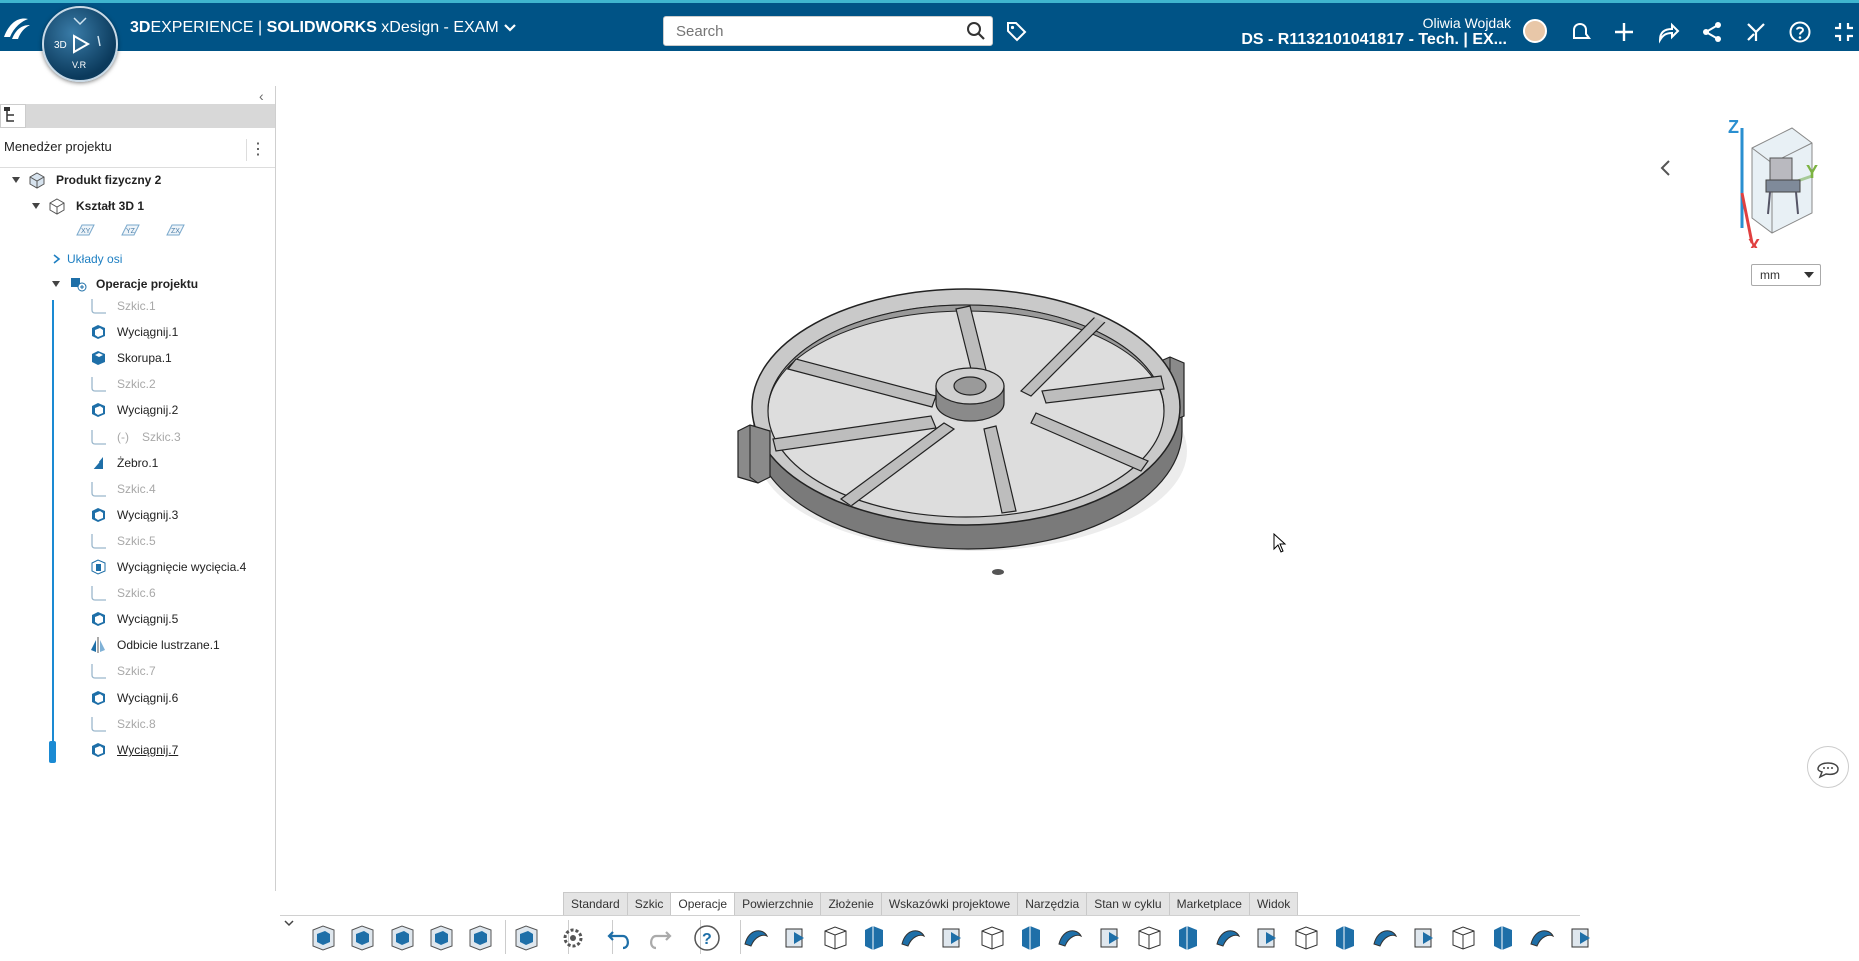 This screenshot has width=1859, height=961. Describe the element at coordinates (595, 904) in the screenshot. I see `tab-1: Standard` at that location.